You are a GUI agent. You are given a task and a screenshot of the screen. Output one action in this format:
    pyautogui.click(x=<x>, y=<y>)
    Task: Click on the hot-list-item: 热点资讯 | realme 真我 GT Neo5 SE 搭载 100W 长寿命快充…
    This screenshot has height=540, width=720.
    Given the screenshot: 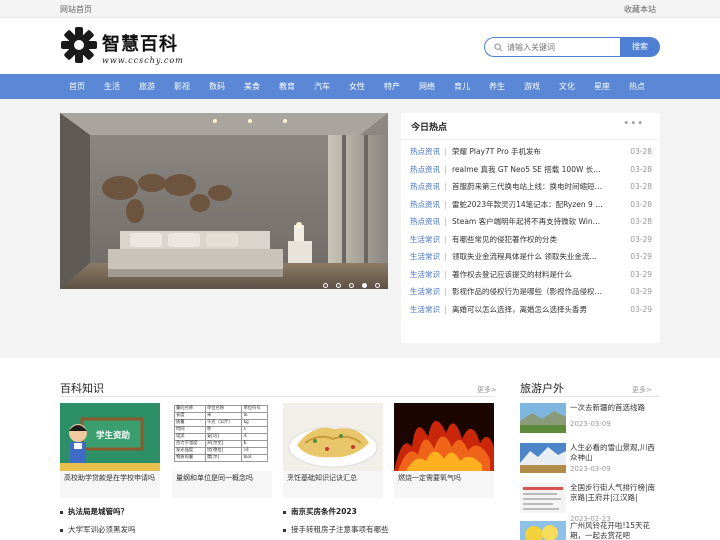 What is the action you would take?
    pyautogui.click(x=531, y=170)
    